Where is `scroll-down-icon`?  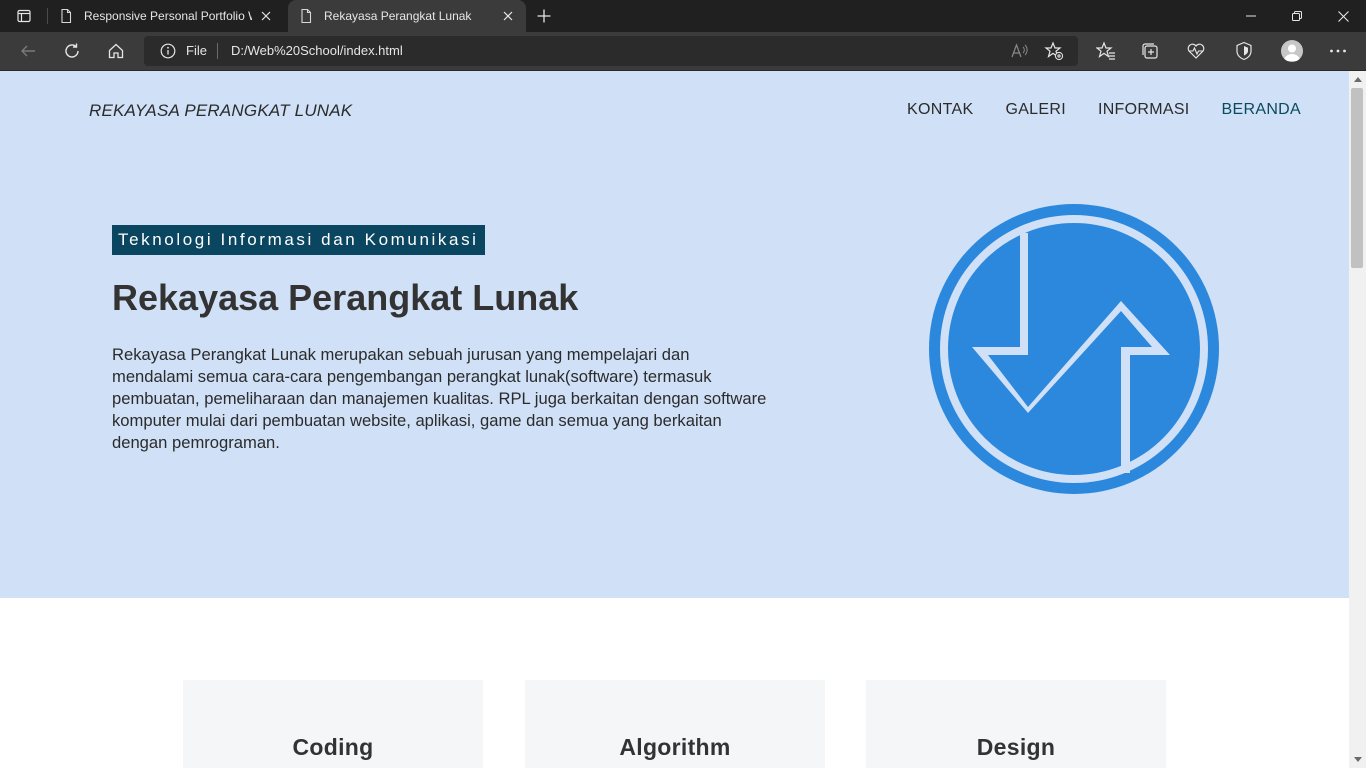
scroll-down-icon is located at coordinates (1357, 759).